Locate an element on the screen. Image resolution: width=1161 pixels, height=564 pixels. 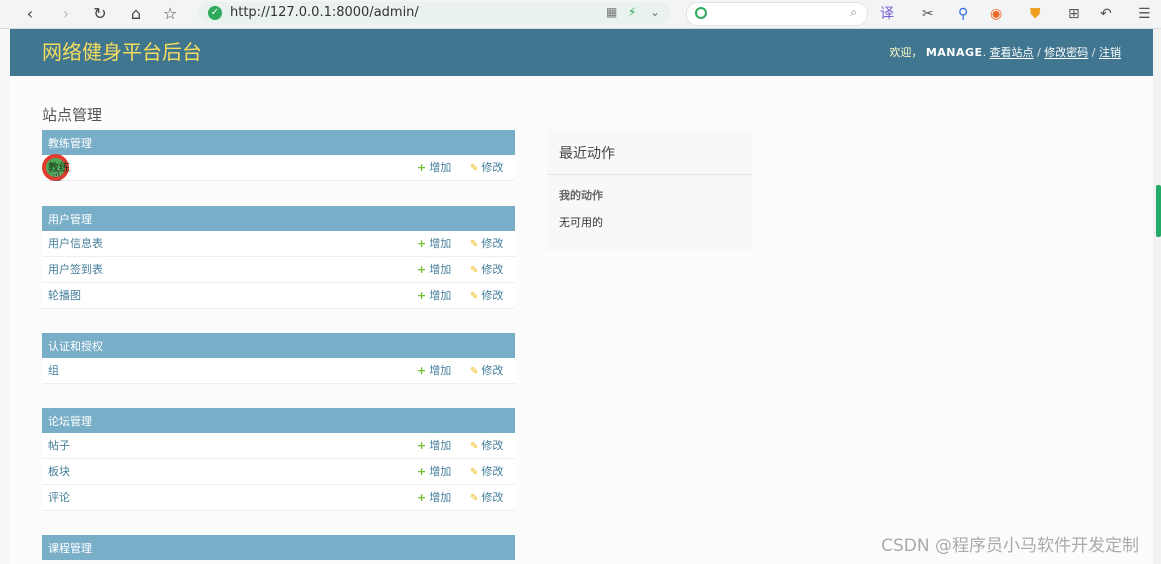
page-title: 站点管理 is located at coordinates (72, 115).